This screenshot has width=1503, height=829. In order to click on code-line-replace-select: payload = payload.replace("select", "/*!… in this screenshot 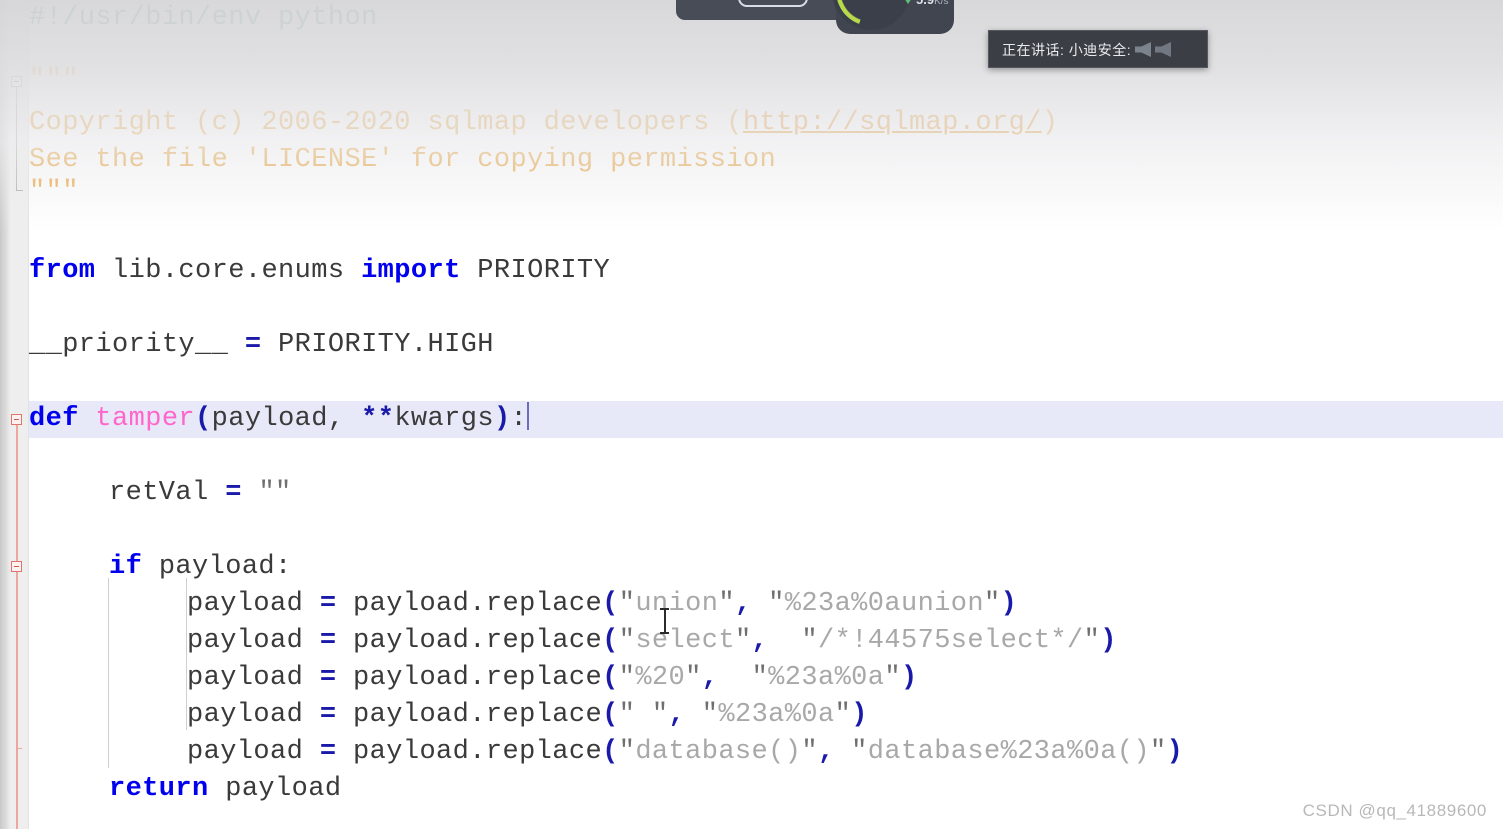, I will do `click(652, 641)`.